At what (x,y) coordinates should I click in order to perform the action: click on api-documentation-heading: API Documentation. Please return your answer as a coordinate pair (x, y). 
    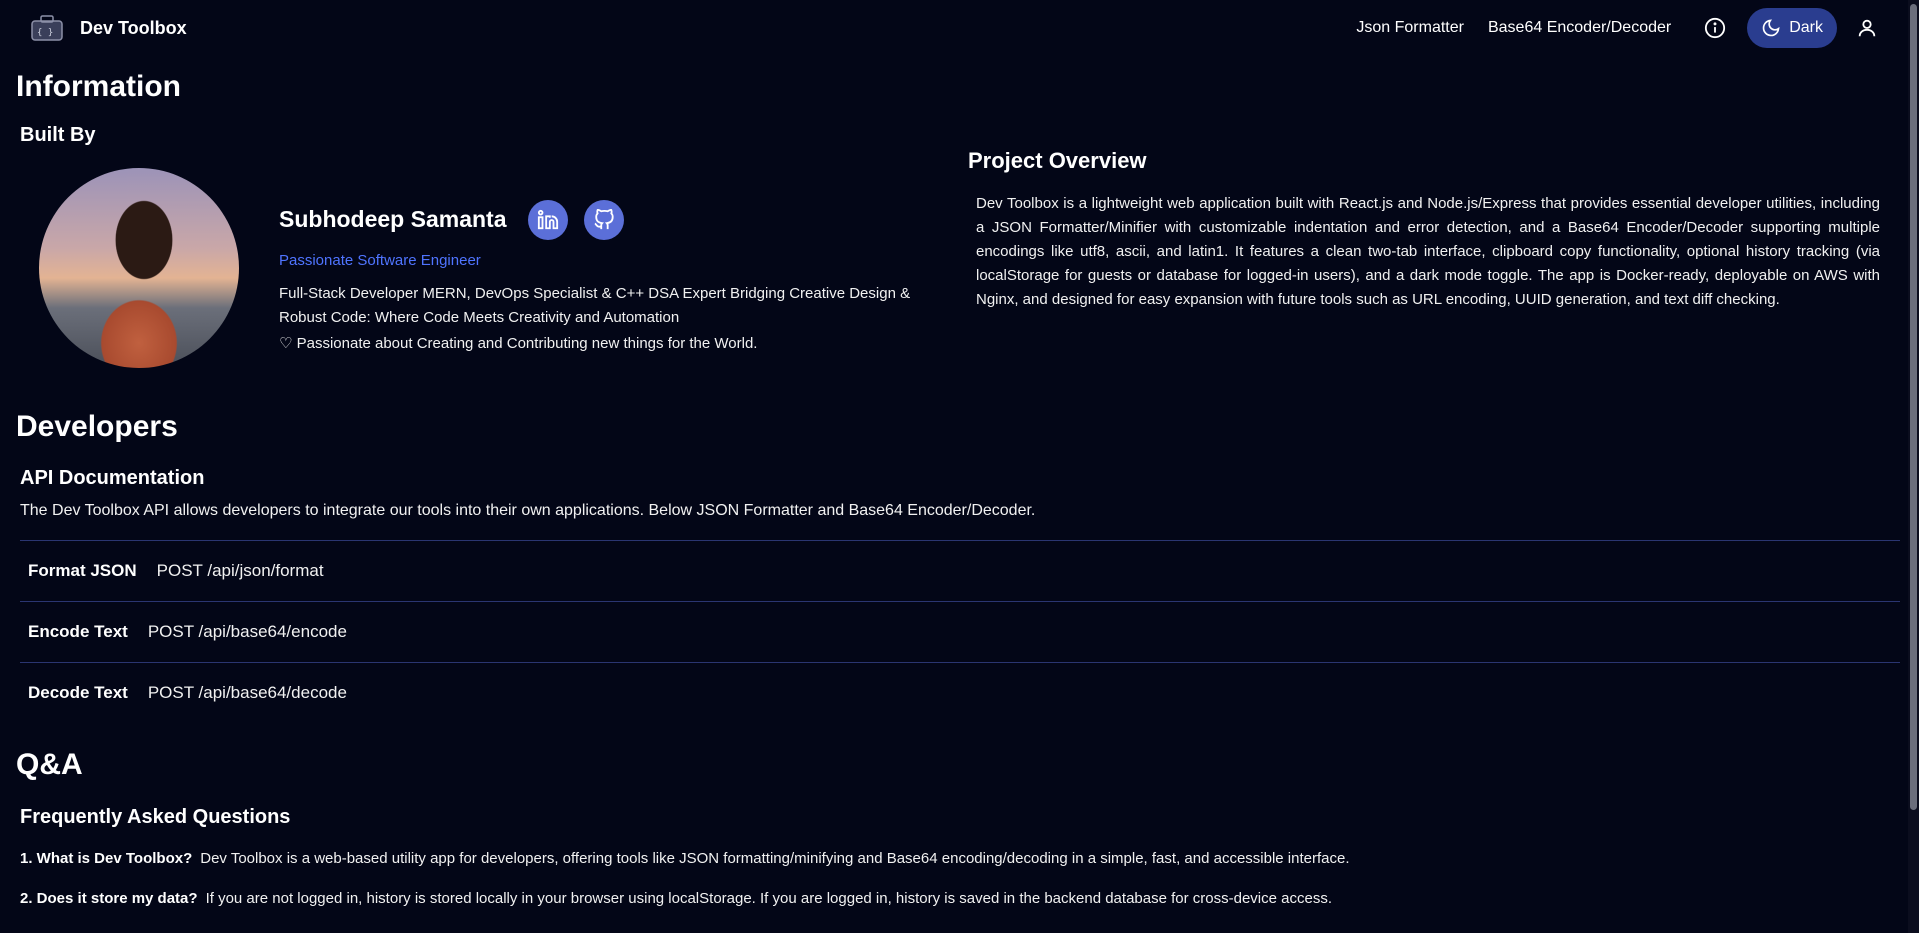
    Looking at the image, I should click on (112, 478).